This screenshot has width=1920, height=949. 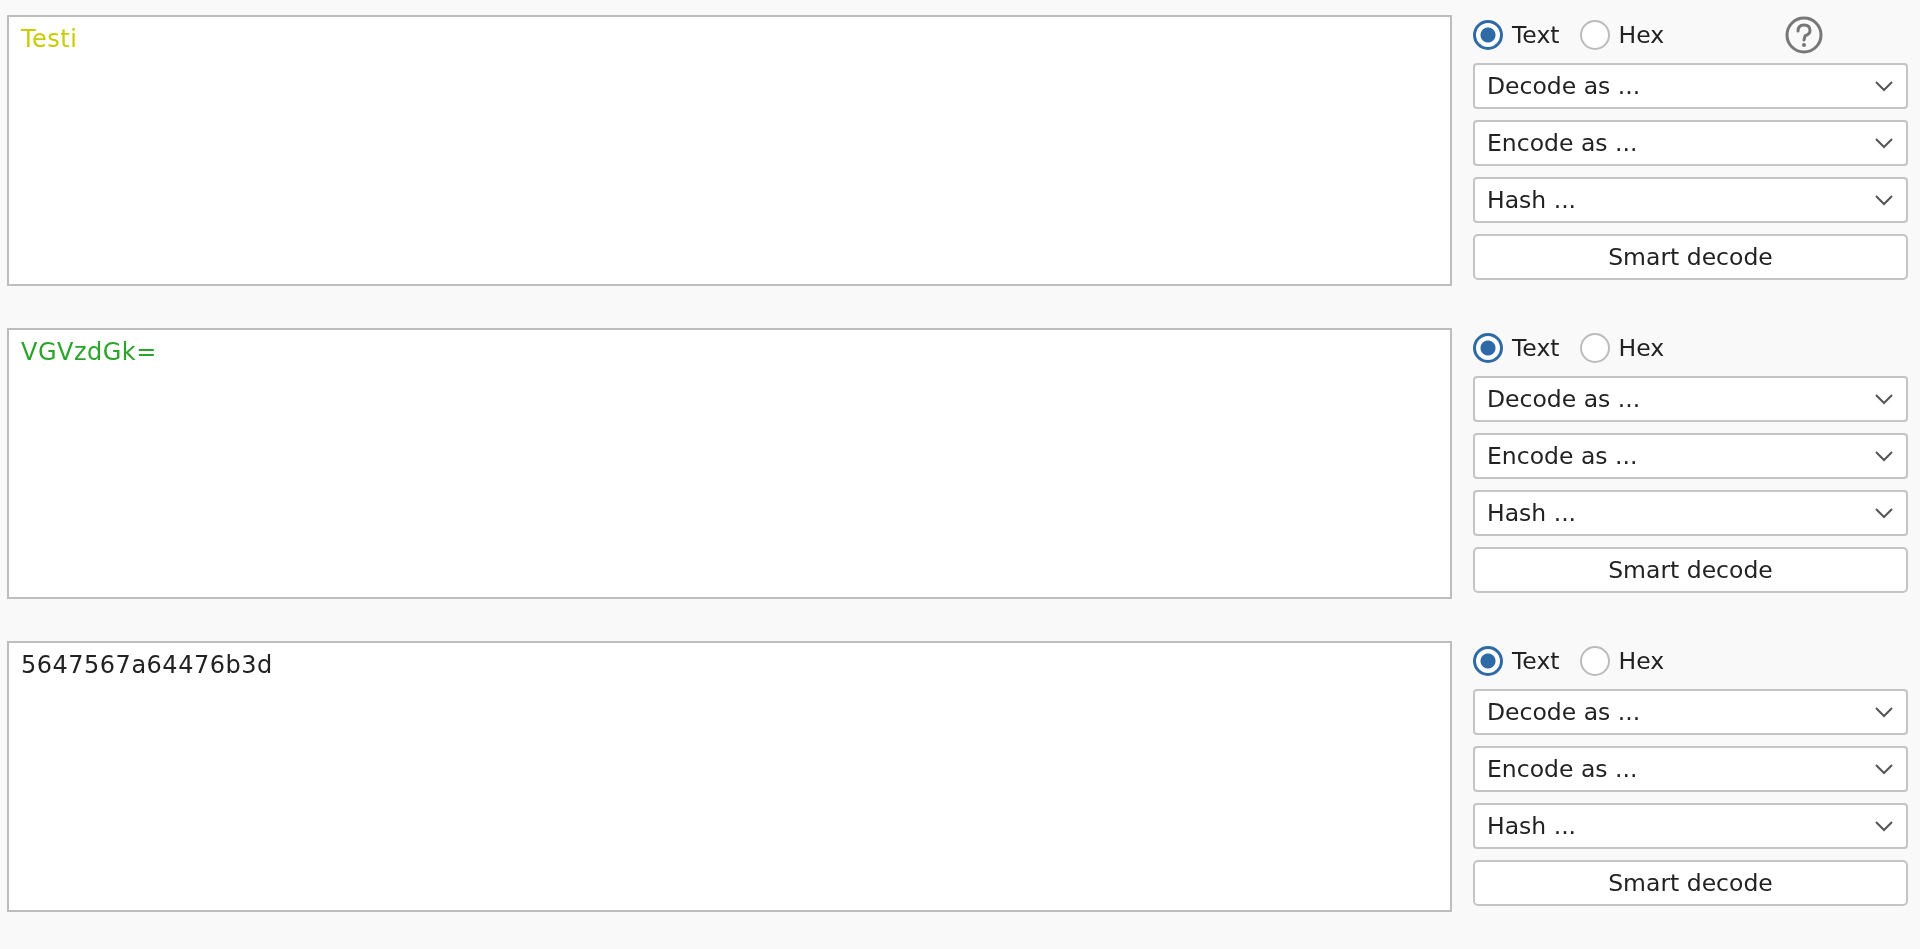 What do you see at coordinates (1804, 35) in the screenshot?
I see `help-icon` at bounding box center [1804, 35].